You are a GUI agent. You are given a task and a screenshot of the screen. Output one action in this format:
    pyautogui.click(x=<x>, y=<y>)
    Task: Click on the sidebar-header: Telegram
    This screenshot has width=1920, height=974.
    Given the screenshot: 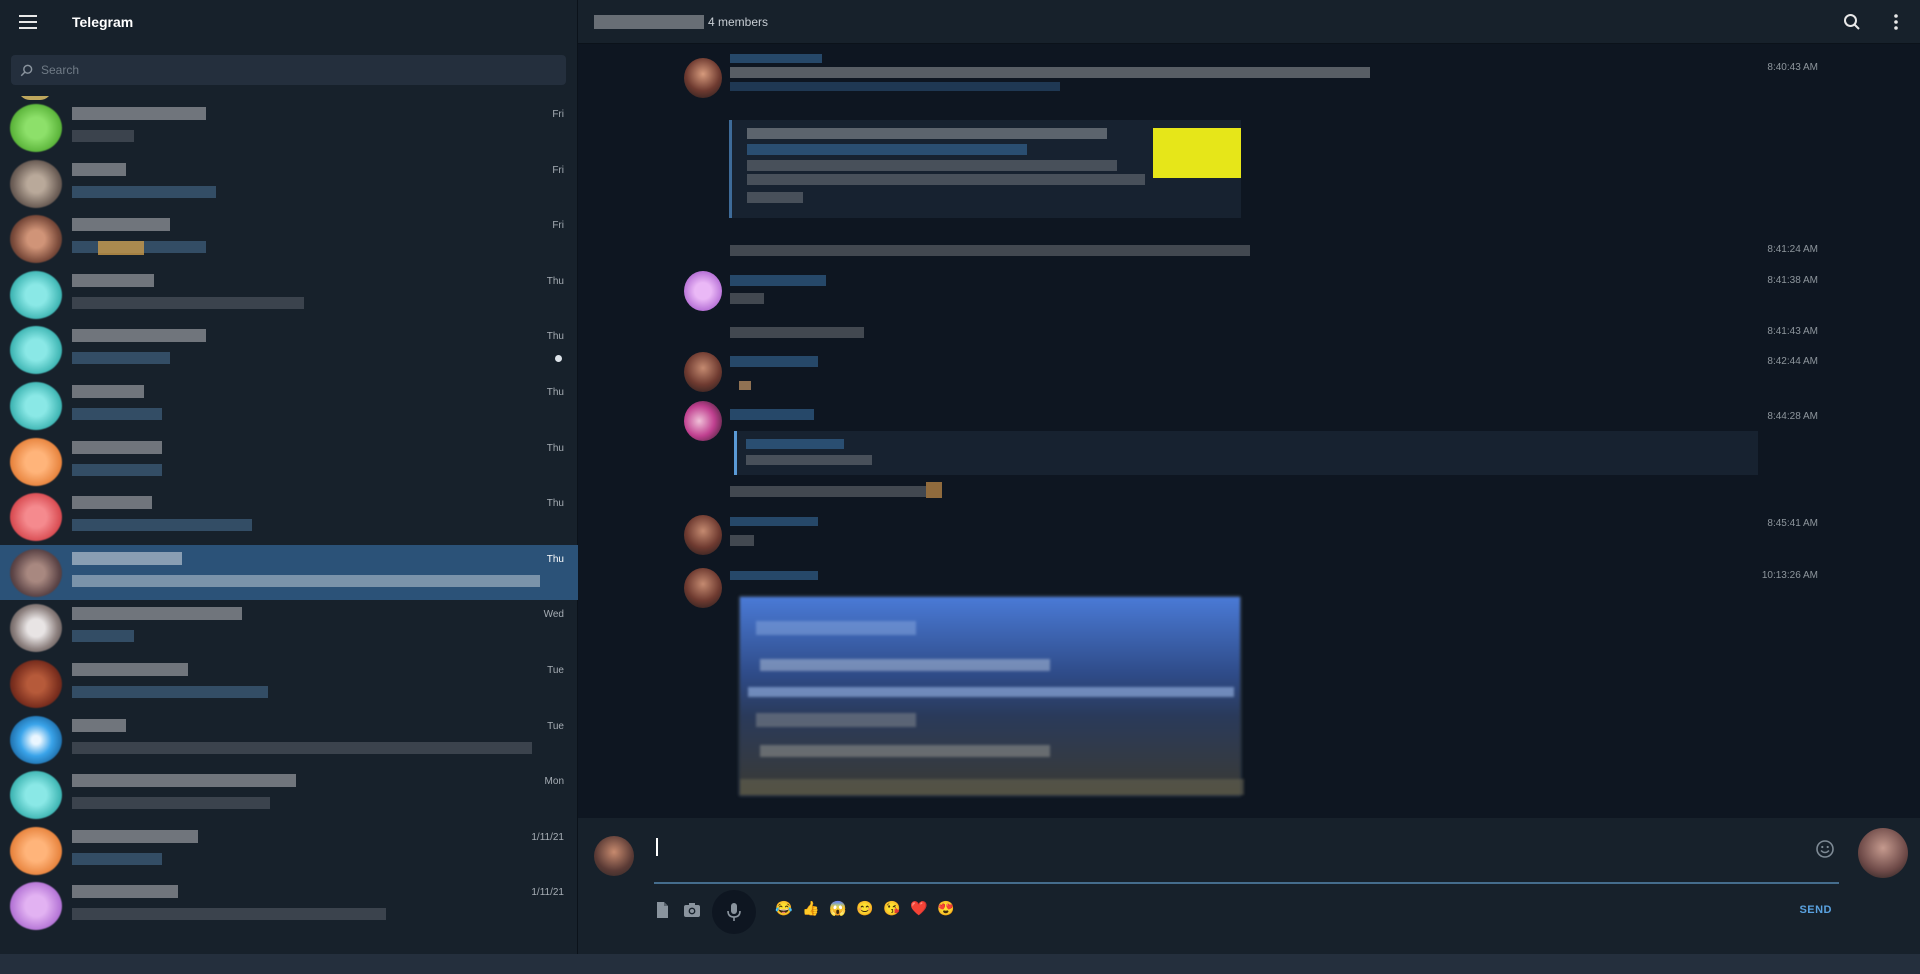 What is the action you would take?
    pyautogui.click(x=288, y=22)
    